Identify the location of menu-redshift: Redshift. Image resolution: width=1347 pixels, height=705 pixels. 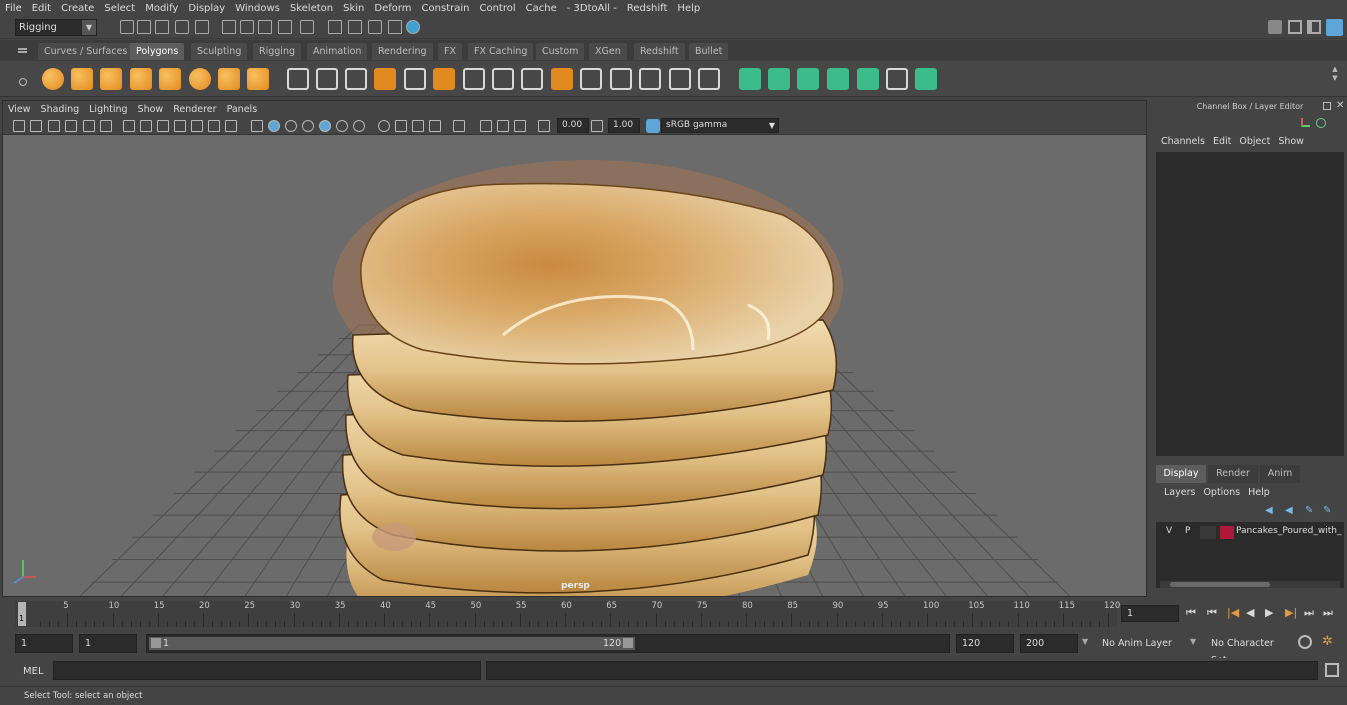
(647, 8).